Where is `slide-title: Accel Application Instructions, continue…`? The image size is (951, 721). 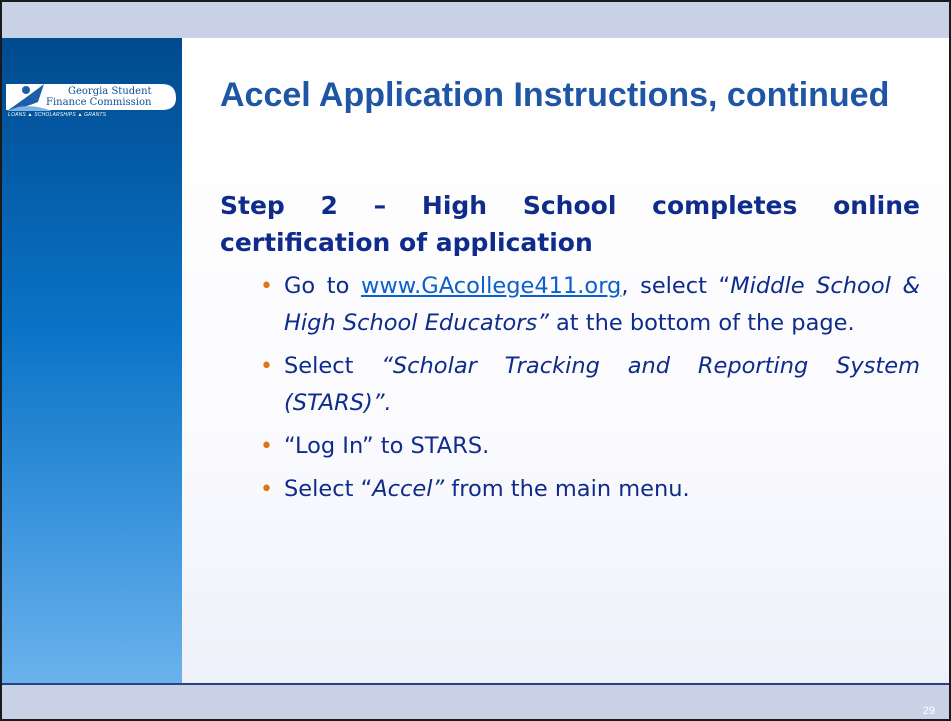 slide-title: Accel Application Instructions, continue… is located at coordinates (555, 95).